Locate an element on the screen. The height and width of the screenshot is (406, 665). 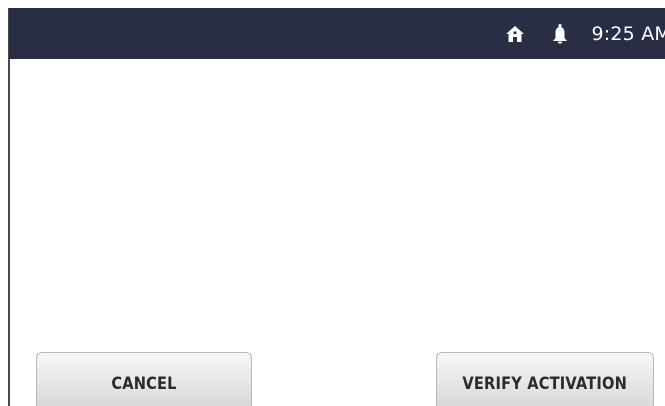
verify-activation-button-label: VERIFY ACTIVATION is located at coordinates (545, 384).